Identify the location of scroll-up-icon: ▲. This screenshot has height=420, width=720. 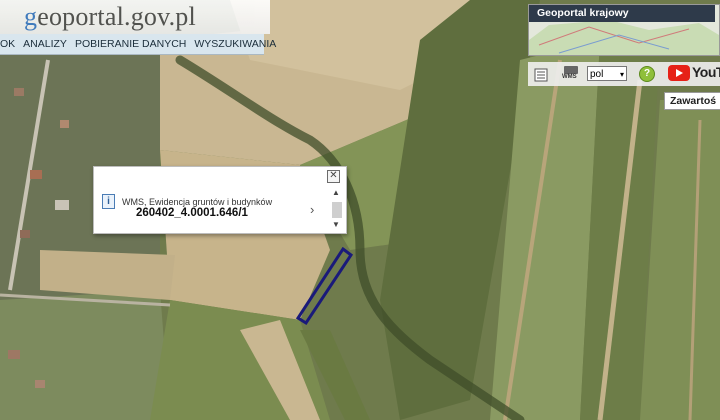
(336, 192).